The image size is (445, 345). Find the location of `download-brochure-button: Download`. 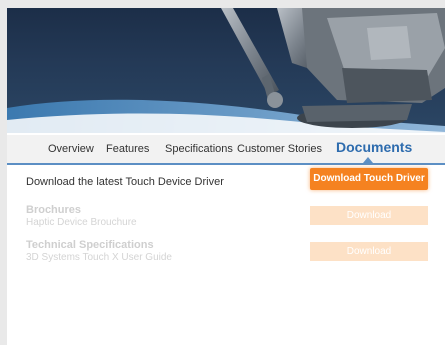

download-brochure-button: Download is located at coordinates (369, 215).